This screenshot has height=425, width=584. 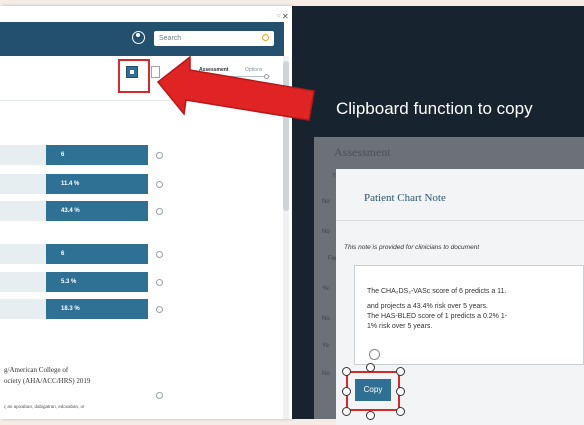 I want to click on search-icon, so click(x=265, y=37).